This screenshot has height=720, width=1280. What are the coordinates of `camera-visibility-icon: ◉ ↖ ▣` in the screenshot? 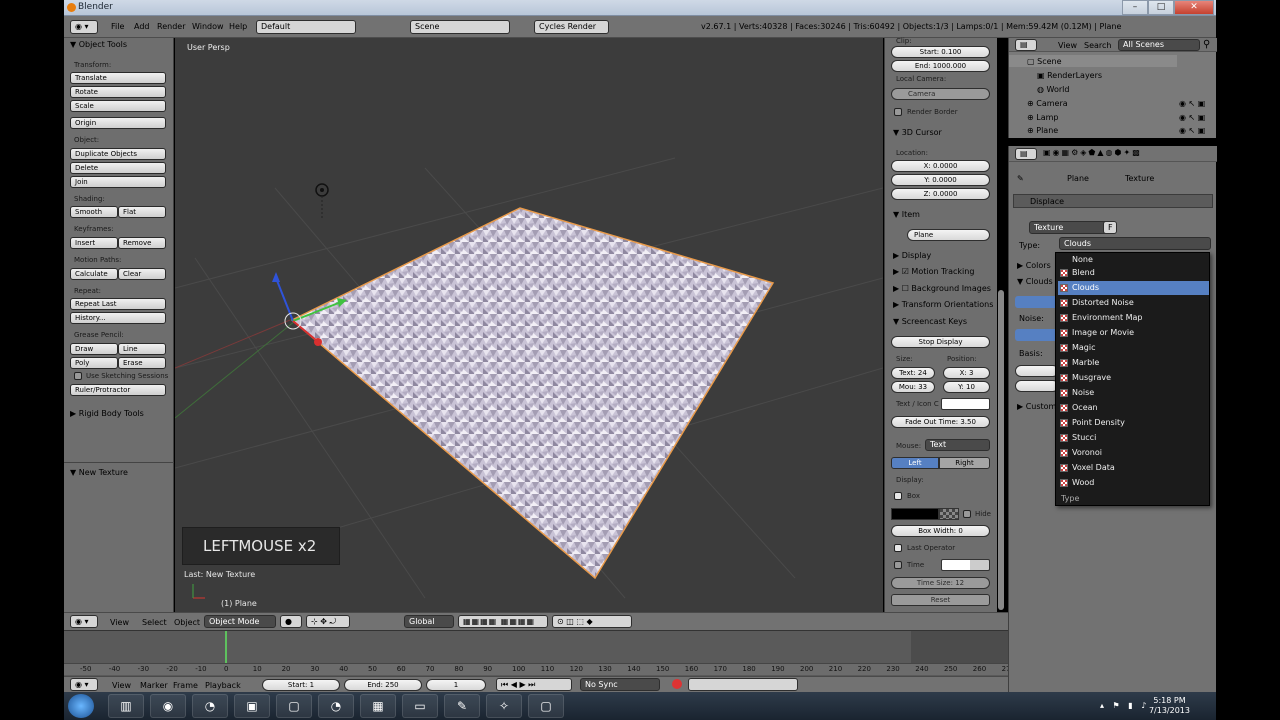 It's located at (1192, 103).